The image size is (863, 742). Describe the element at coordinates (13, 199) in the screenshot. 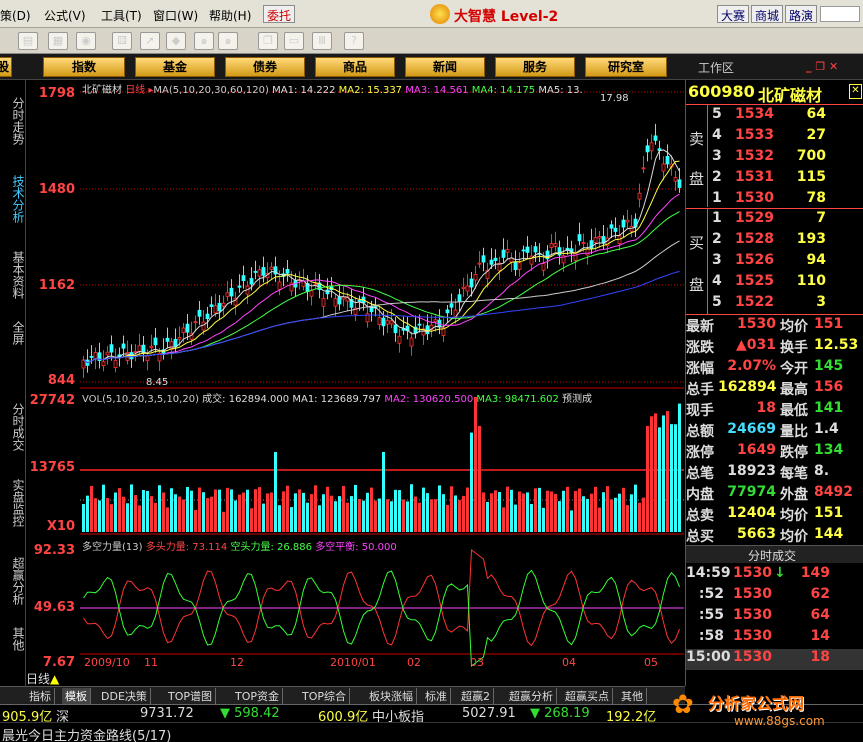

I see `tab-technical: 技术分析` at that location.